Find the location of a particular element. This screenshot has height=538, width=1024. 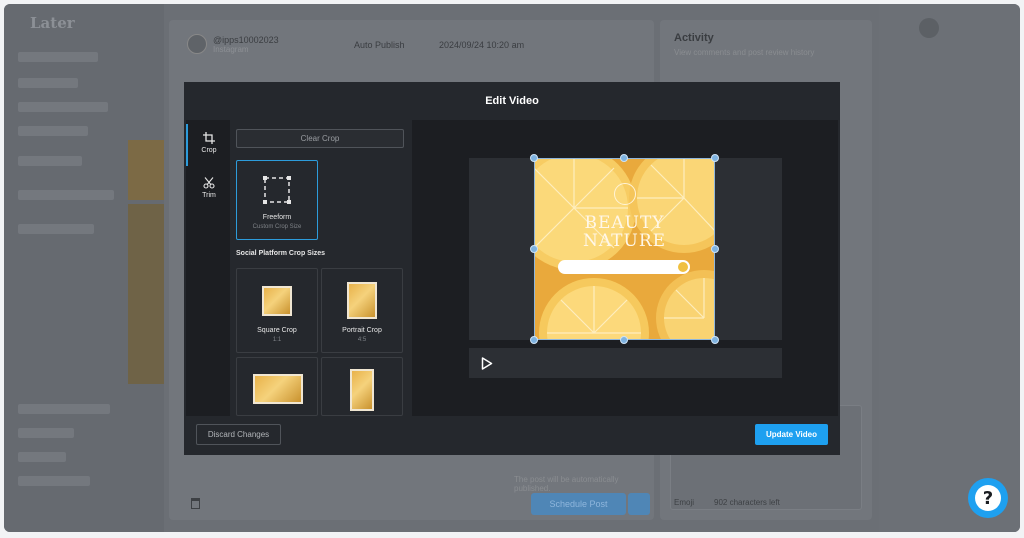

story-crop-option is located at coordinates (362, 386).